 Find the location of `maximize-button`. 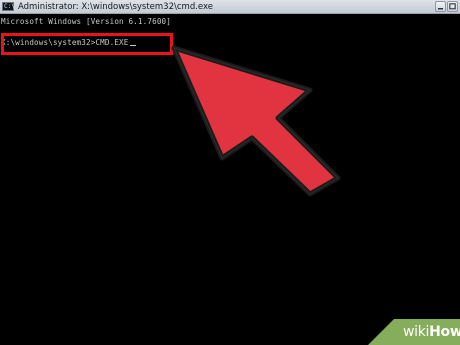

maximize-button is located at coordinates (452, 6).